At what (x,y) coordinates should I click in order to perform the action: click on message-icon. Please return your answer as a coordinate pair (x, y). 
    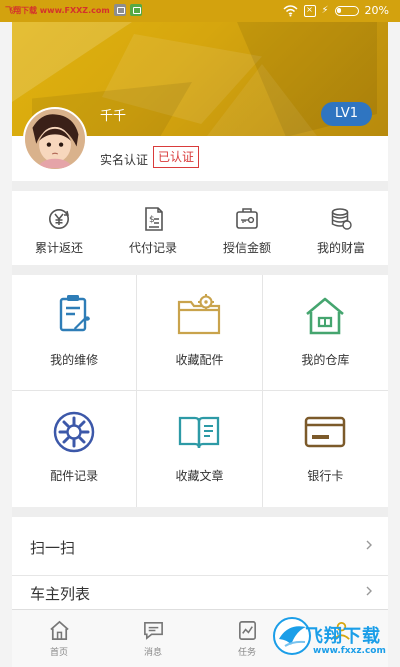
    Looking at the image, I should click on (153, 631).